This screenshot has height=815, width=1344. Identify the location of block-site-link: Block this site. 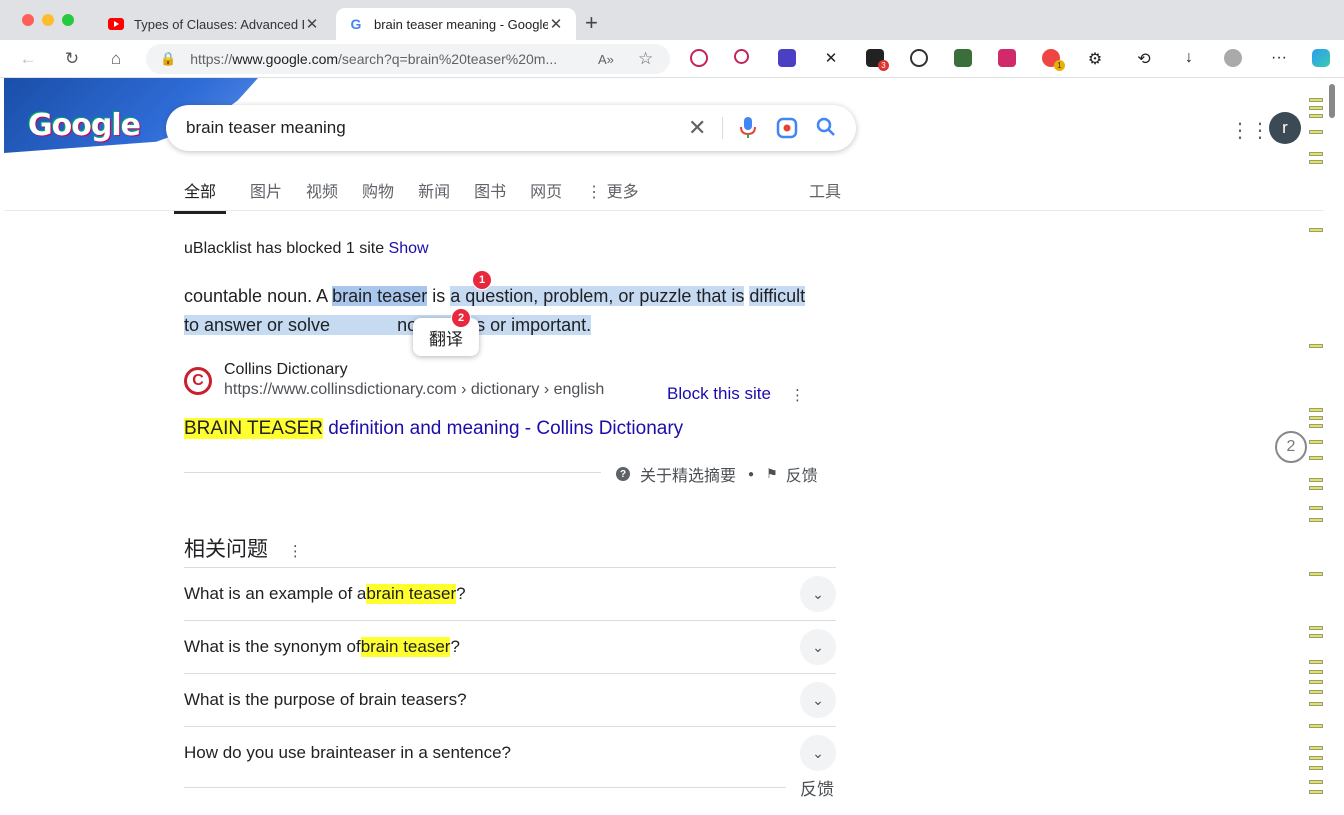
(719, 394).